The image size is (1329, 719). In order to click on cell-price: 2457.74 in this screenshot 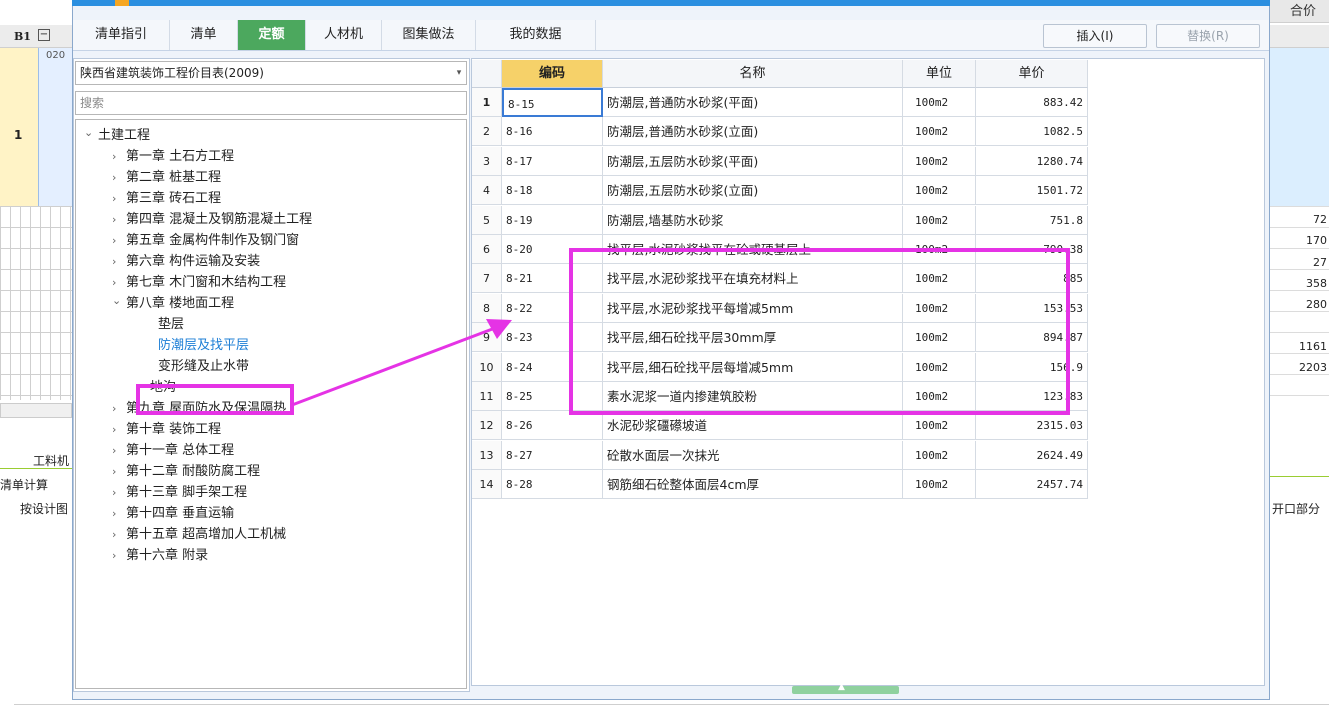, I will do `click(1032, 484)`.